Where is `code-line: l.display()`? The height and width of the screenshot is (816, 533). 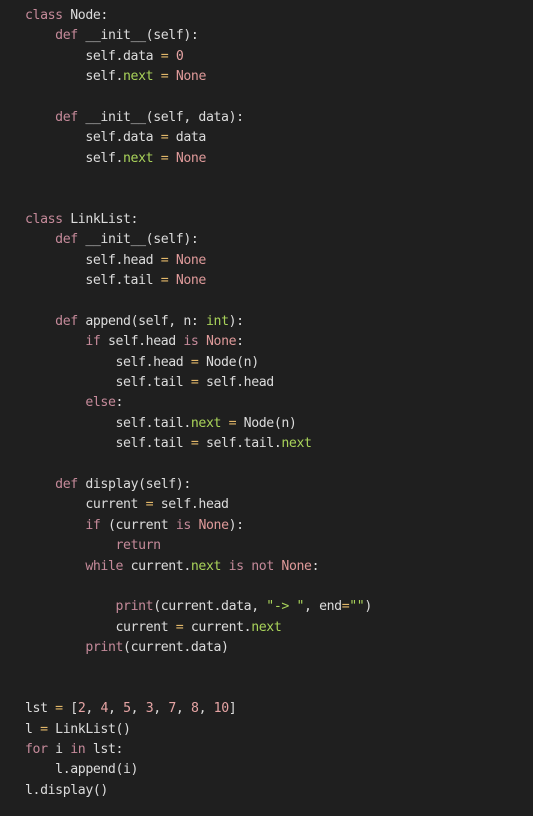 code-line: l.display() is located at coordinates (198, 791).